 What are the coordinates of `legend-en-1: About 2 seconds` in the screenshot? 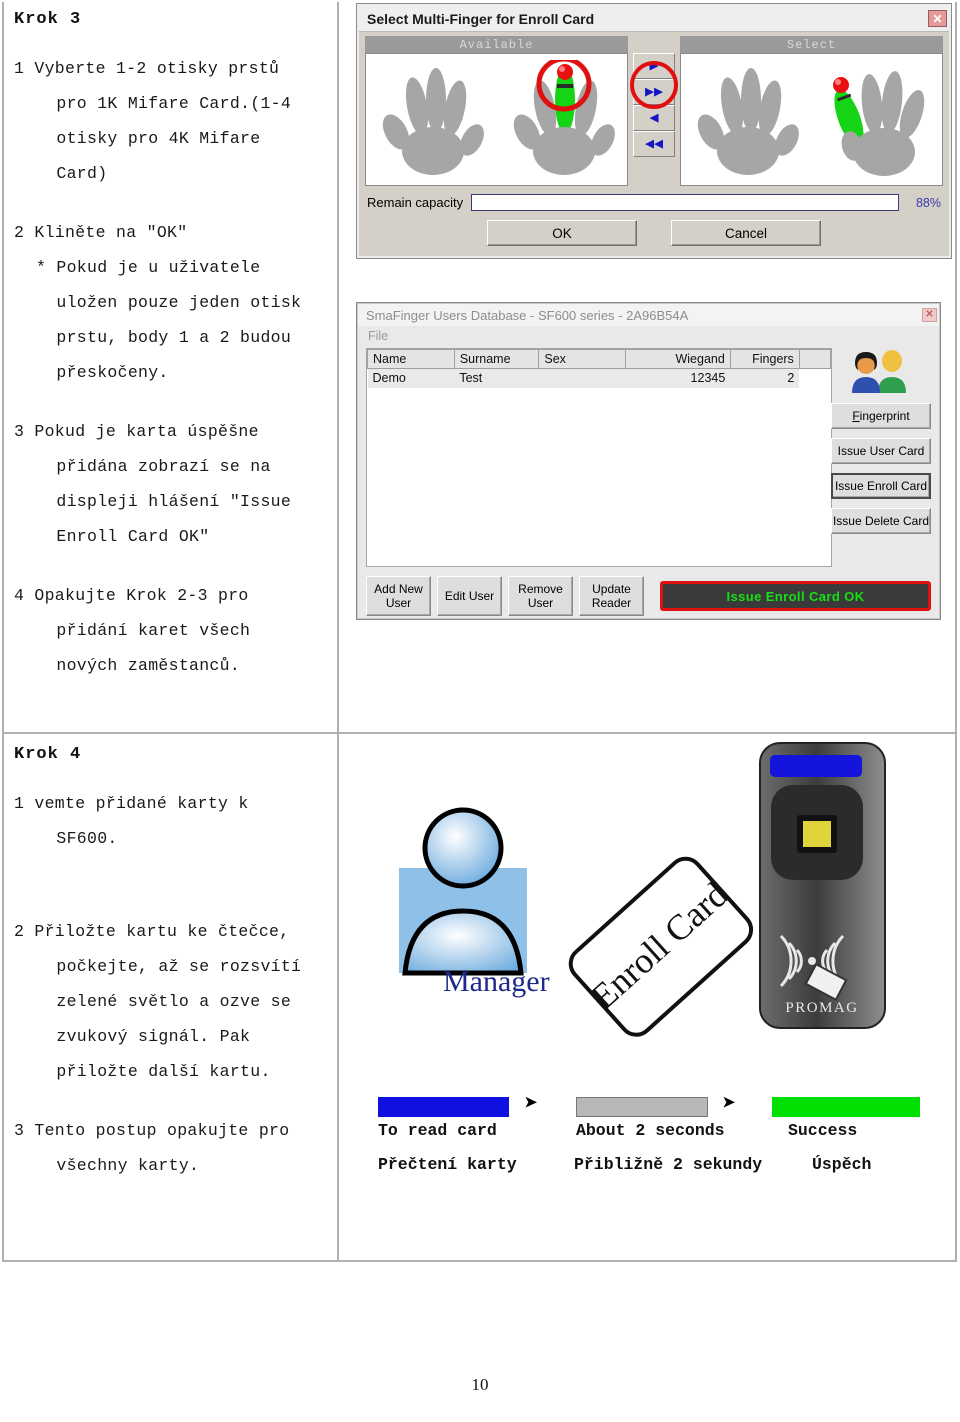 It's located at (650, 1130).